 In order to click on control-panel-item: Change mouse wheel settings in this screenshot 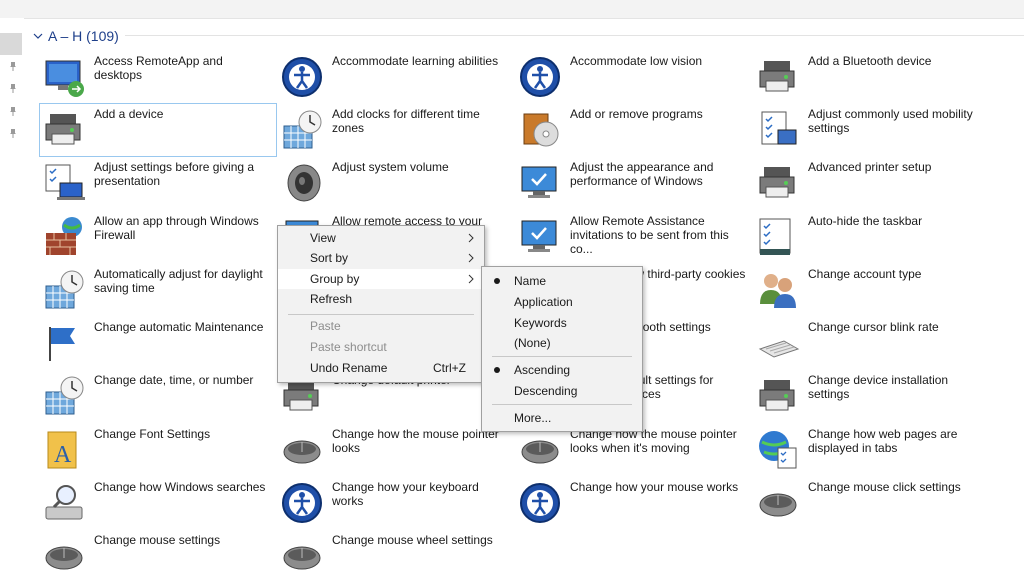, I will do `click(396, 556)`.